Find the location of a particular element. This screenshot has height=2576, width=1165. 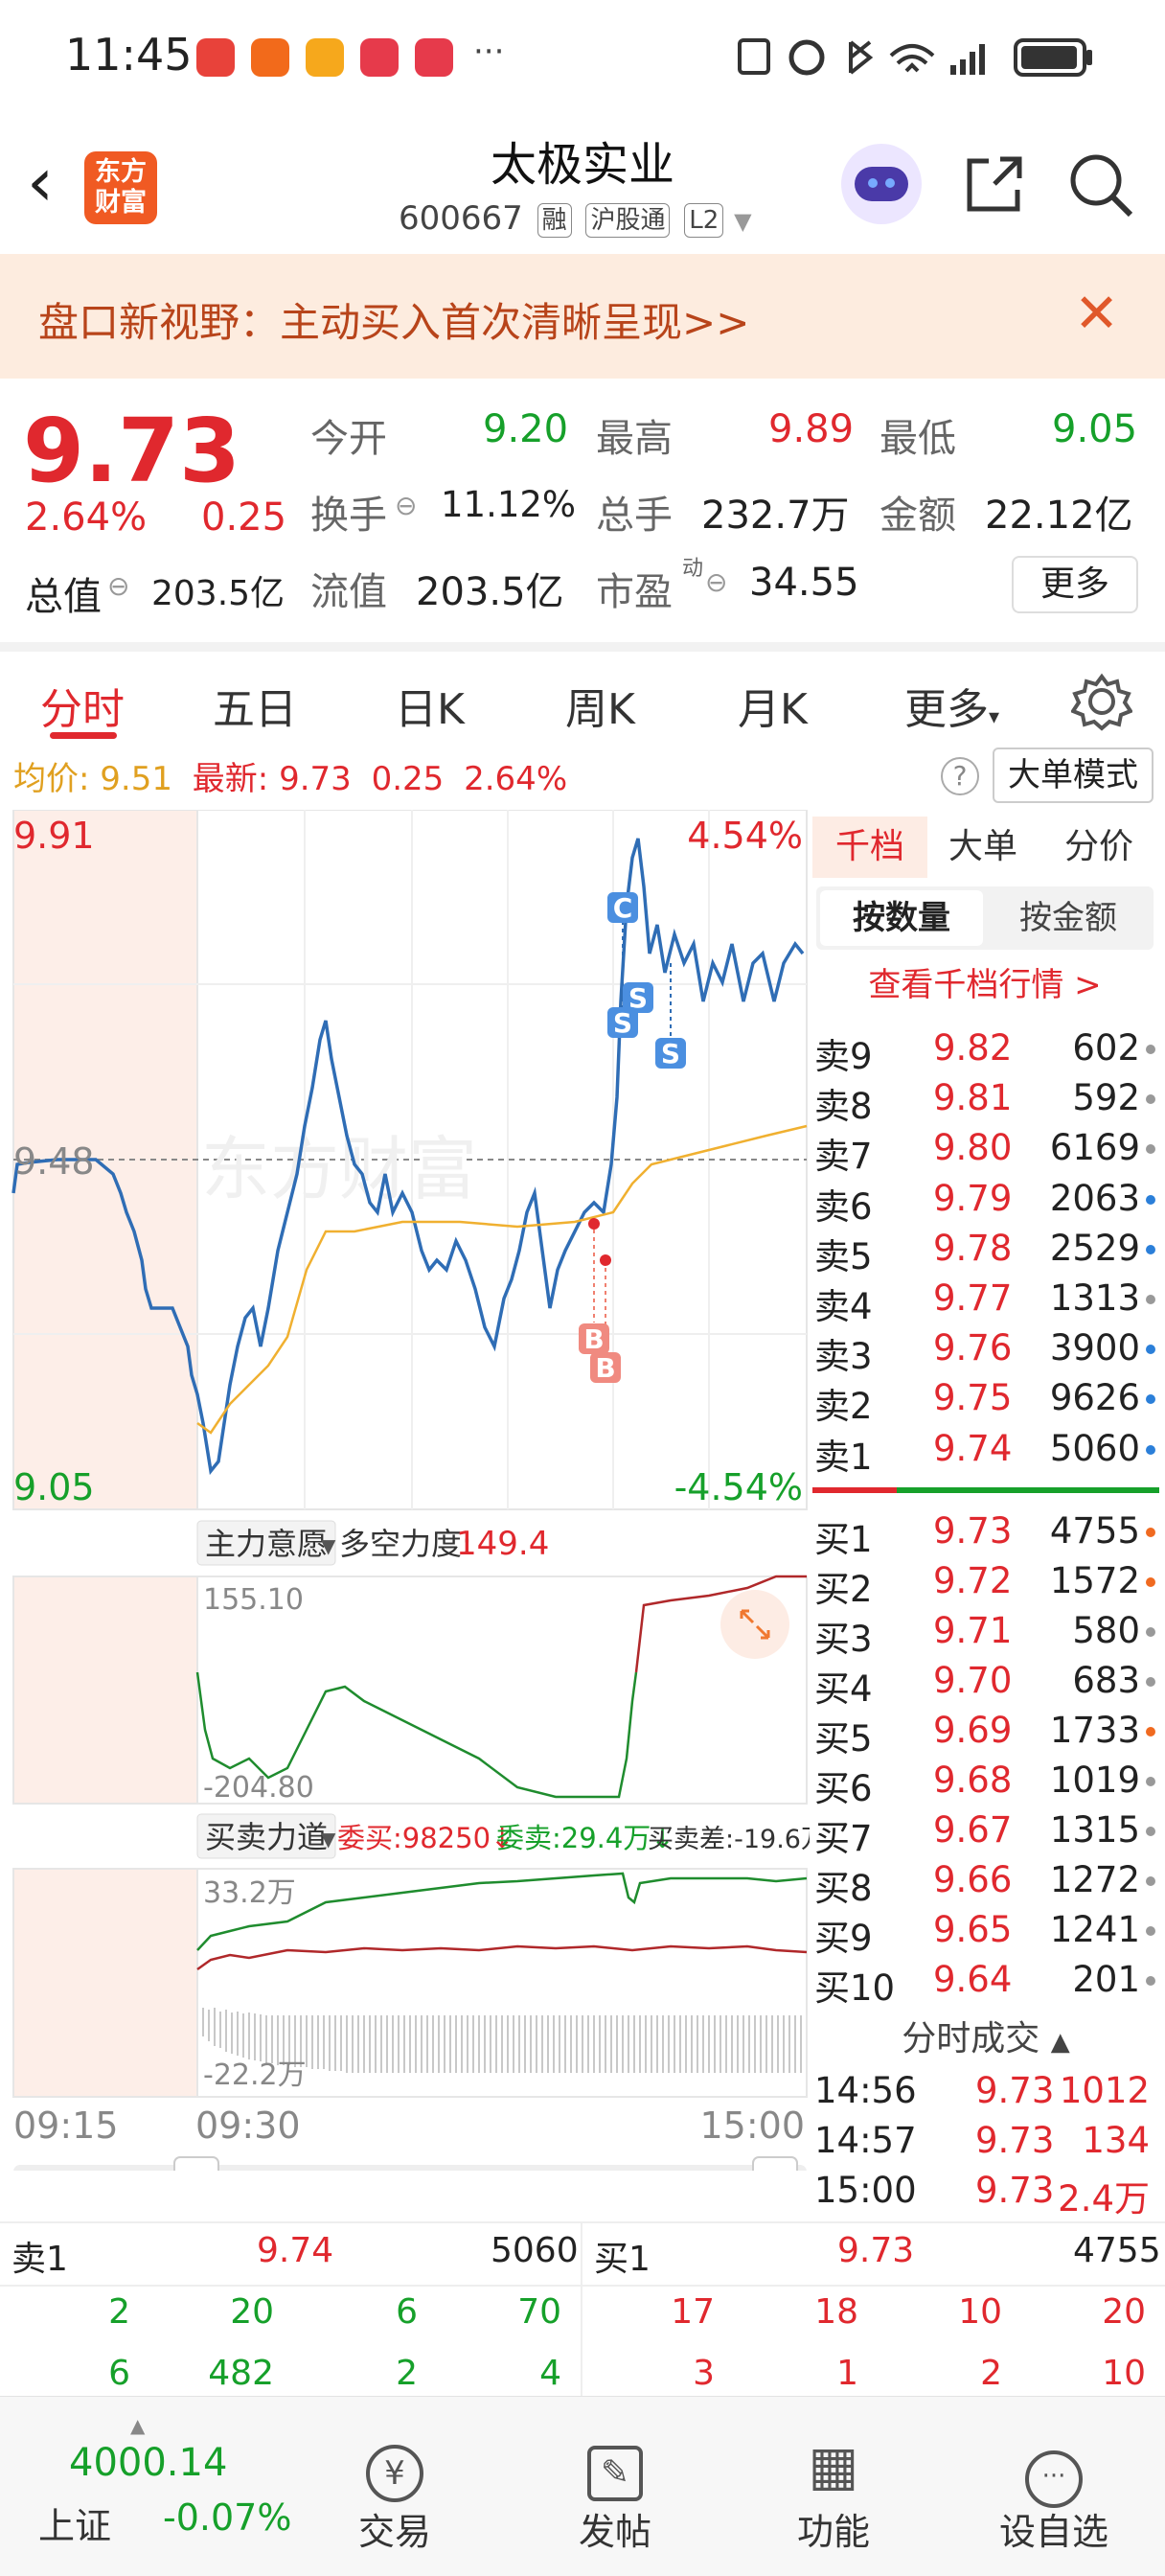

asks-volume: 9626 is located at coordinates (1094, 1398).